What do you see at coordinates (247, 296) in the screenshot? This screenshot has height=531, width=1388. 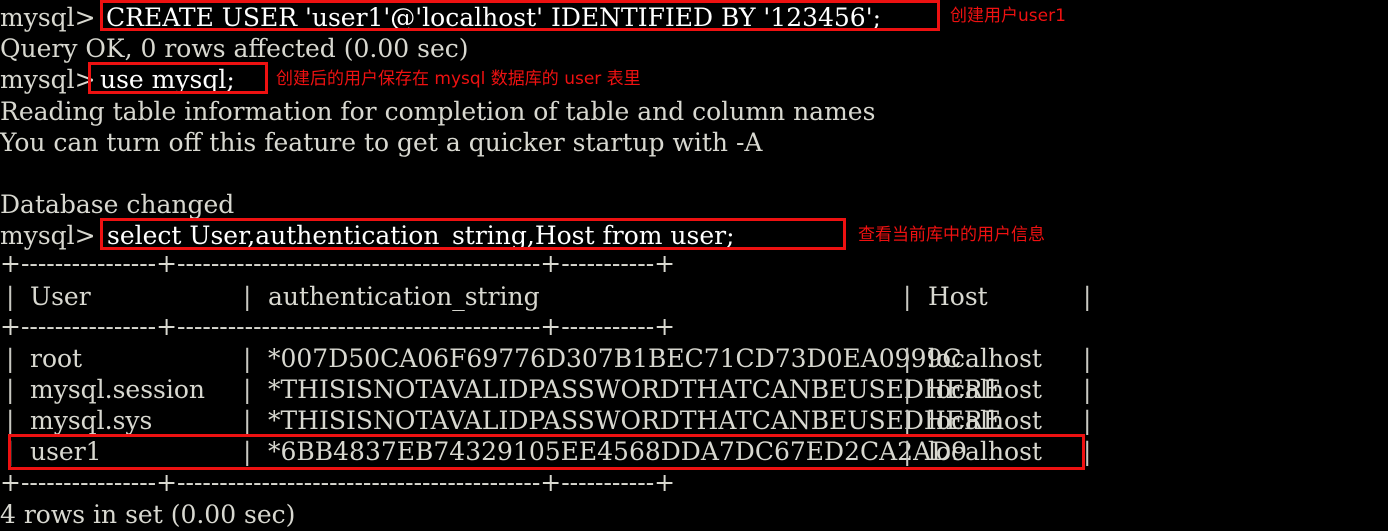 I see `table-pipe-mid-1: |` at bounding box center [247, 296].